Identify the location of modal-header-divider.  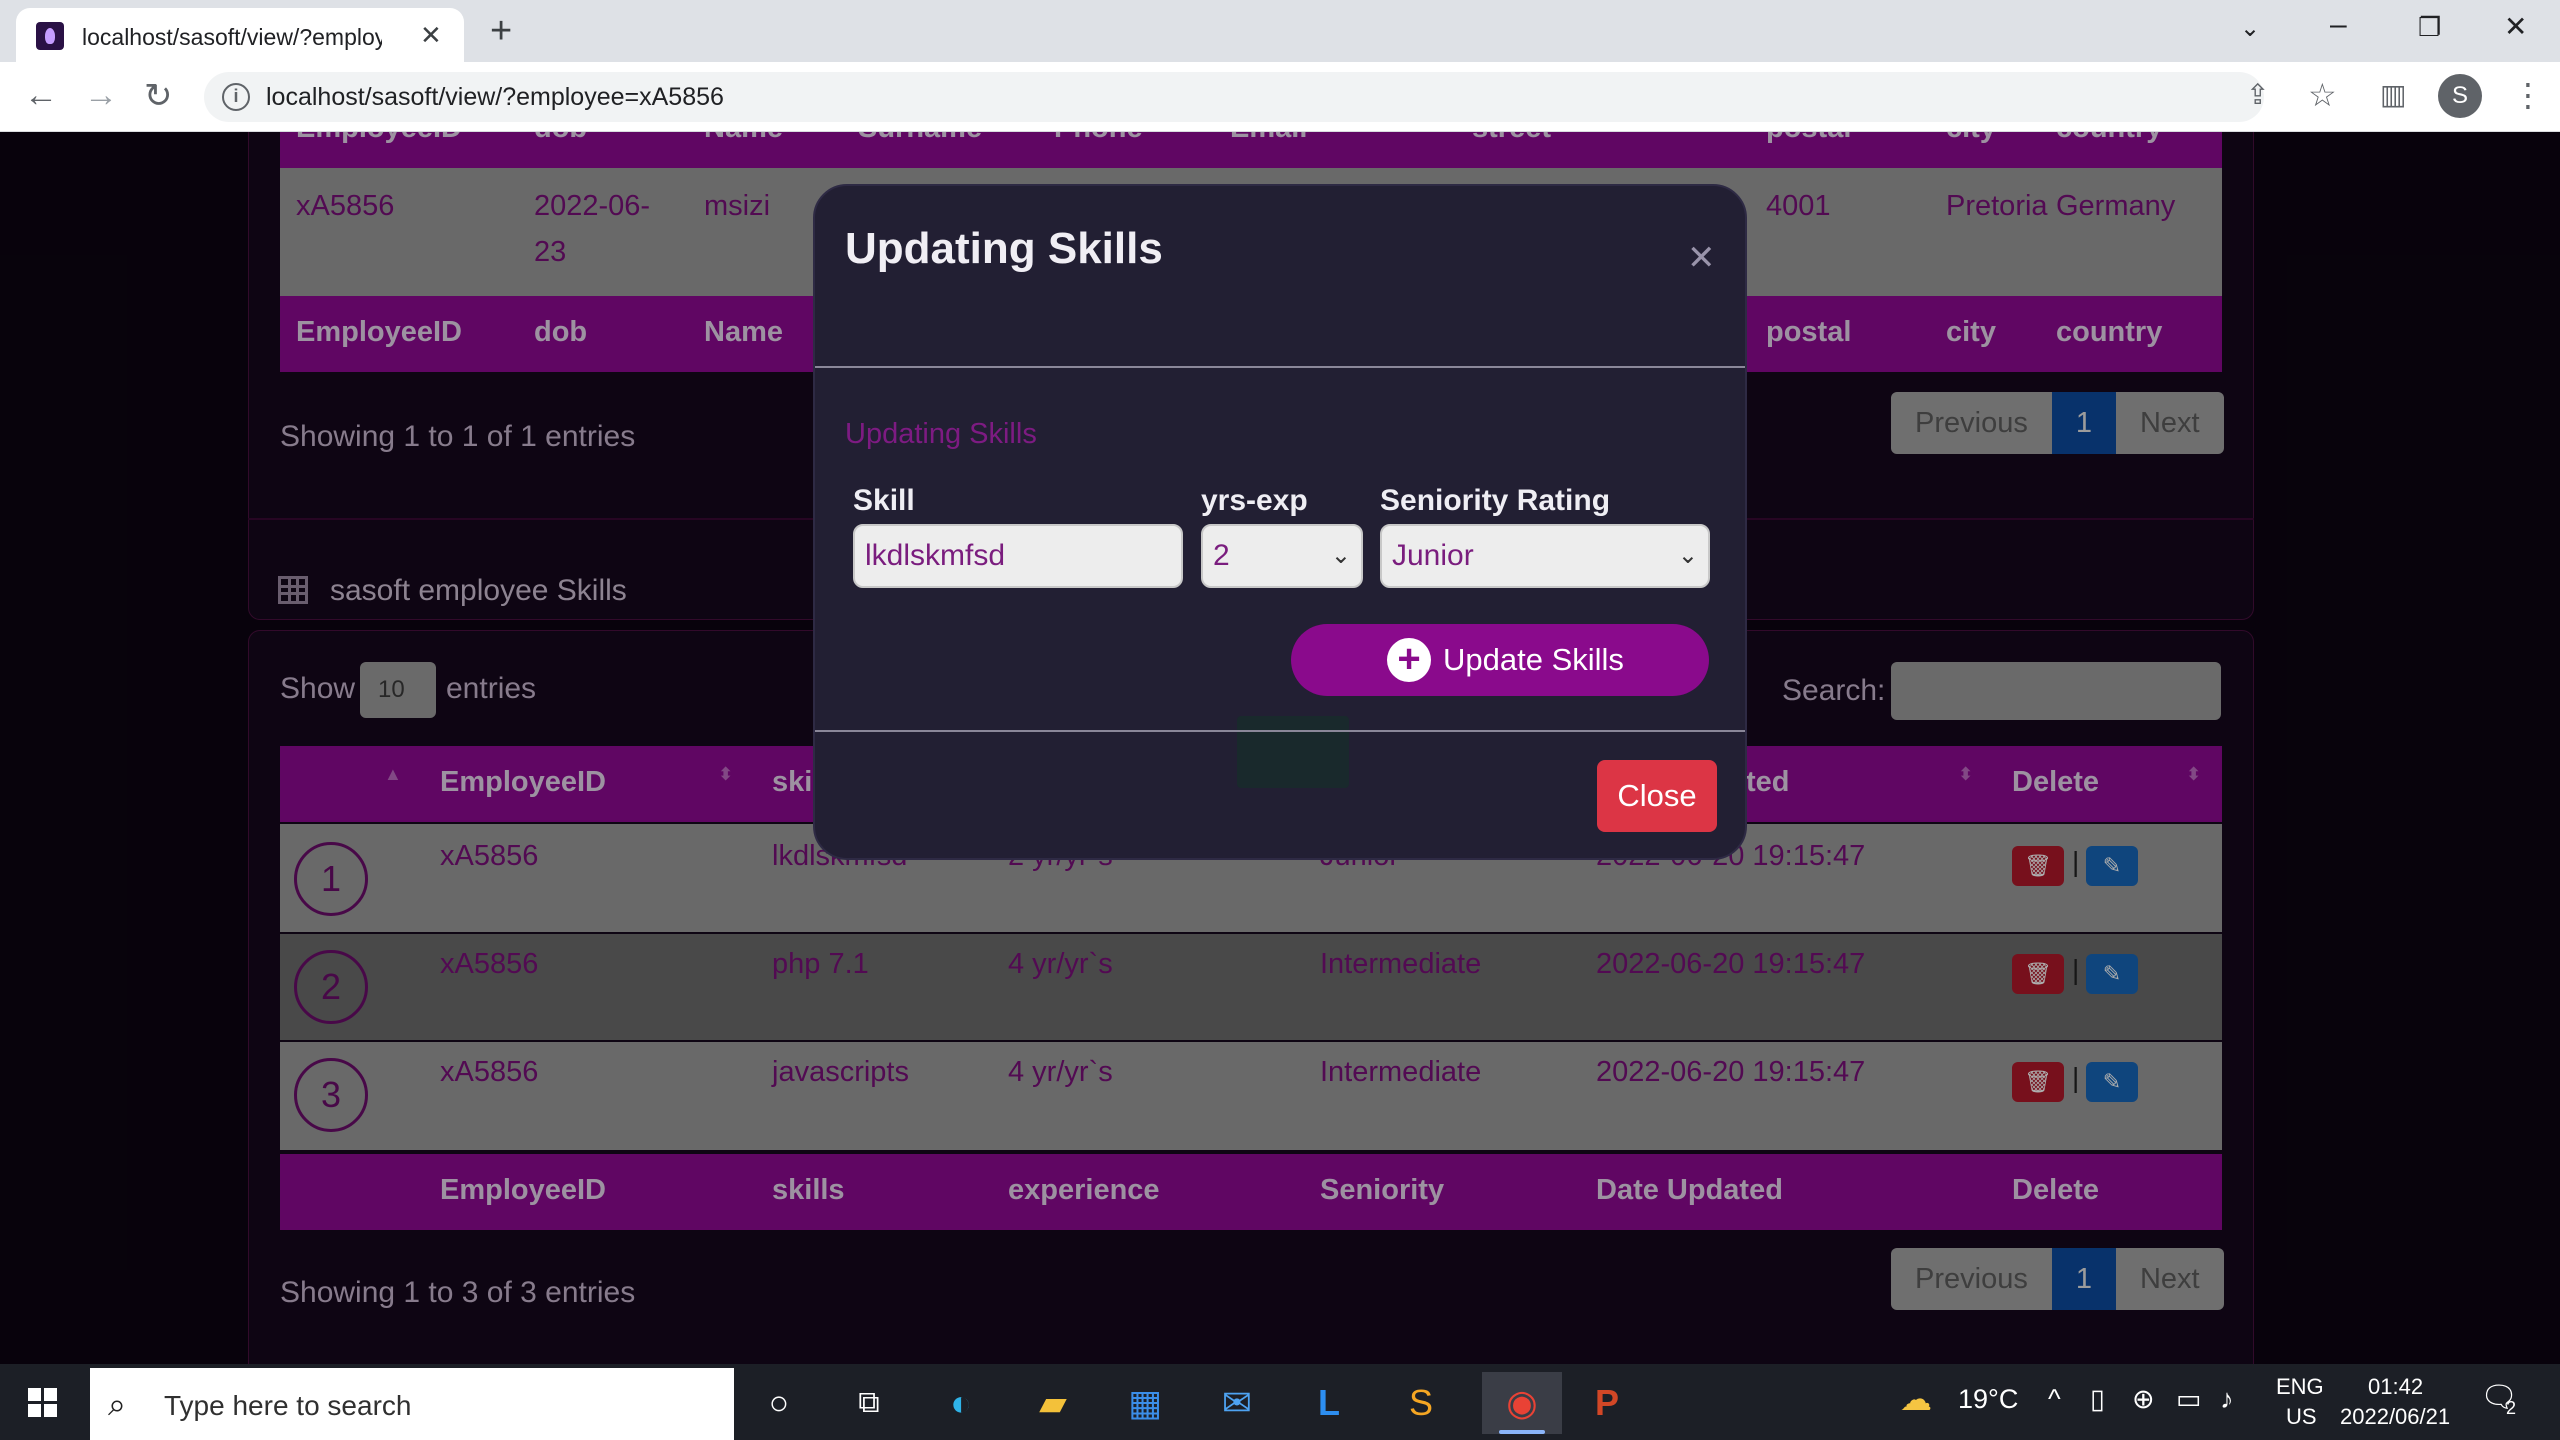
(1280, 367).